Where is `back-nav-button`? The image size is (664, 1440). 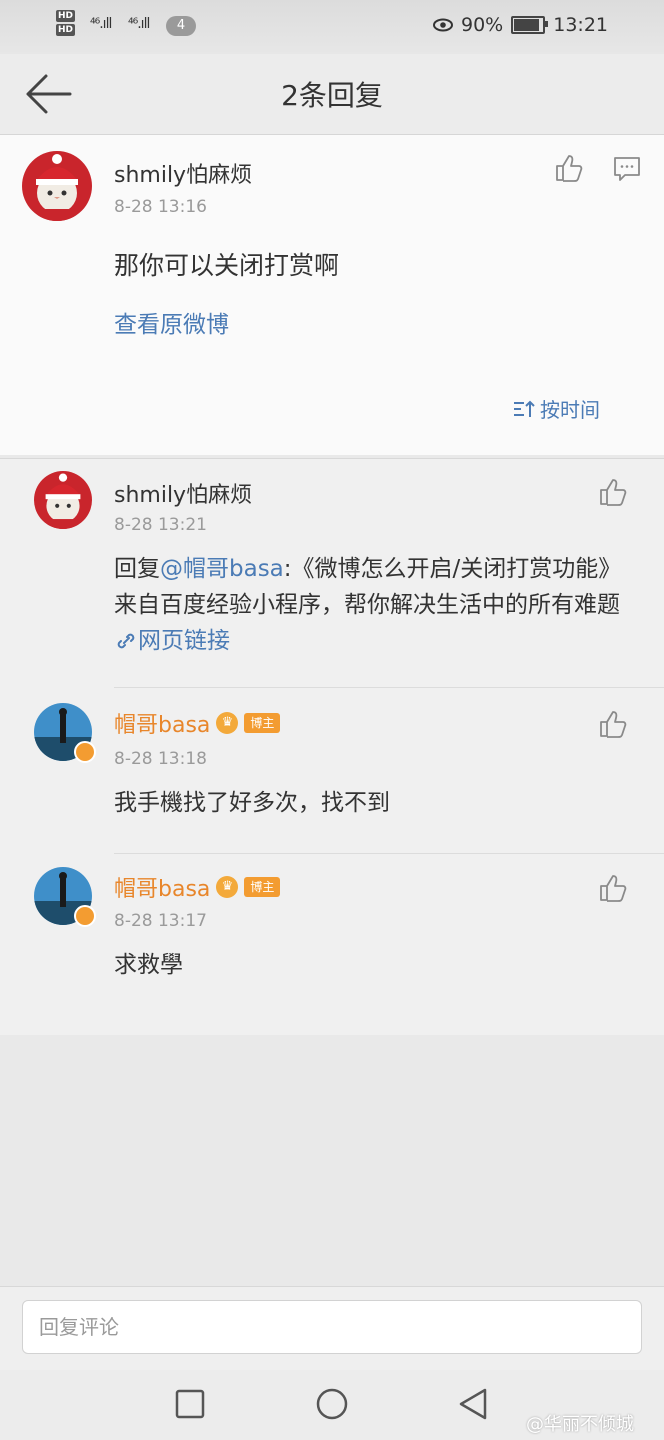
back-nav-button is located at coordinates (473, 1406).